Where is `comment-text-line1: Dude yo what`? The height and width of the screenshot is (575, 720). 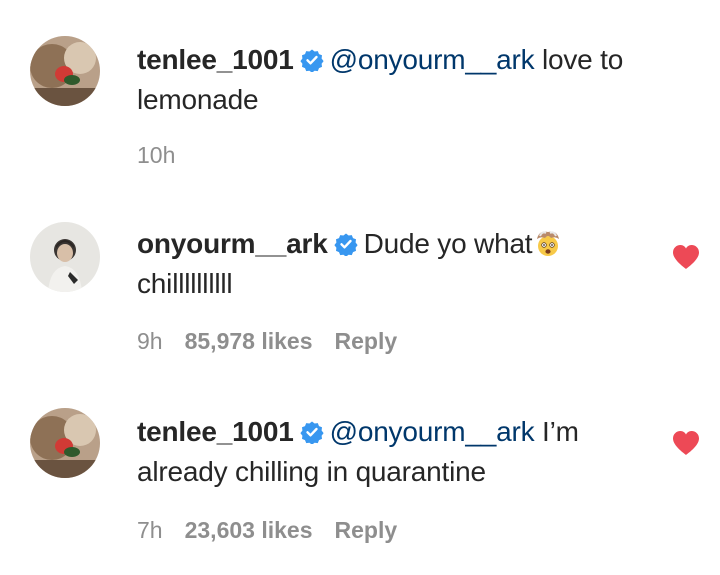 comment-text-line1: Dude yo what is located at coordinates (448, 243).